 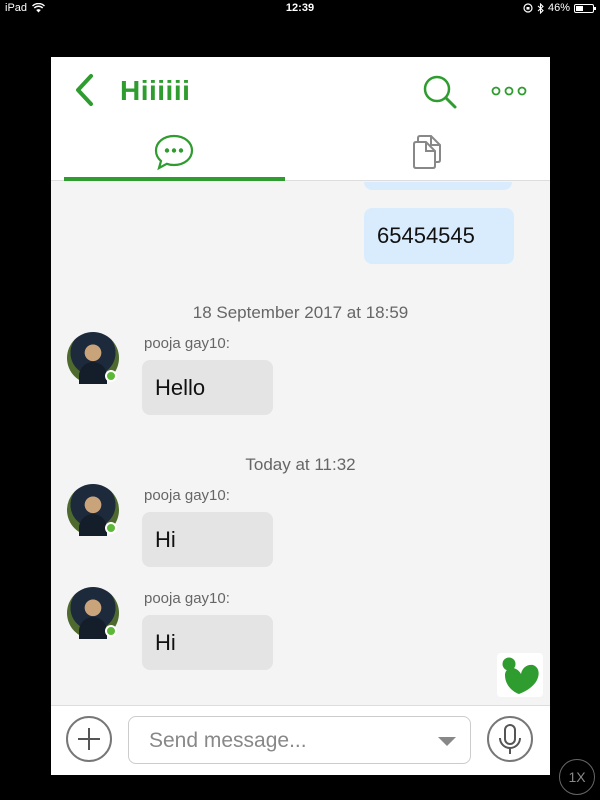 I want to click on outgoing-message: 65454545, so click(x=439, y=236).